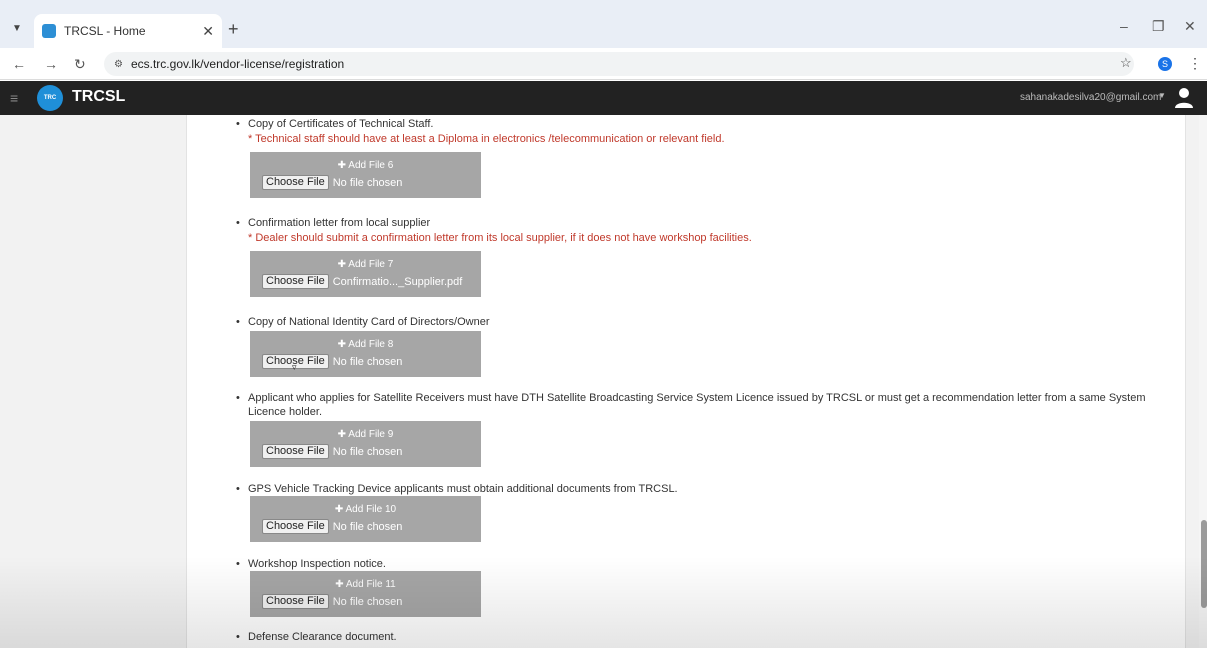 This screenshot has width=1207, height=648. Describe the element at coordinates (19, 64) in the screenshot. I see `back-icon: ←` at that location.